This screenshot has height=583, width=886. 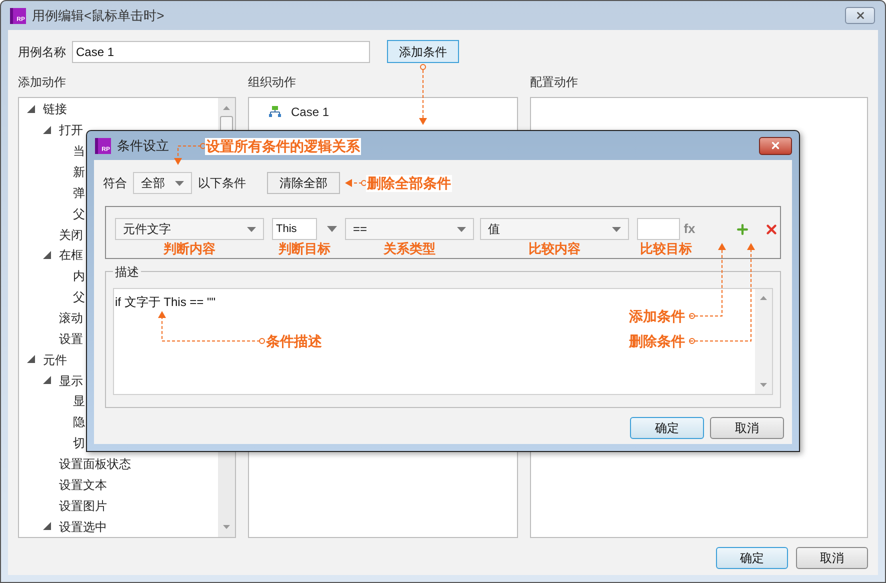 I want to click on condition-select: 元件文字, so click(x=189, y=229).